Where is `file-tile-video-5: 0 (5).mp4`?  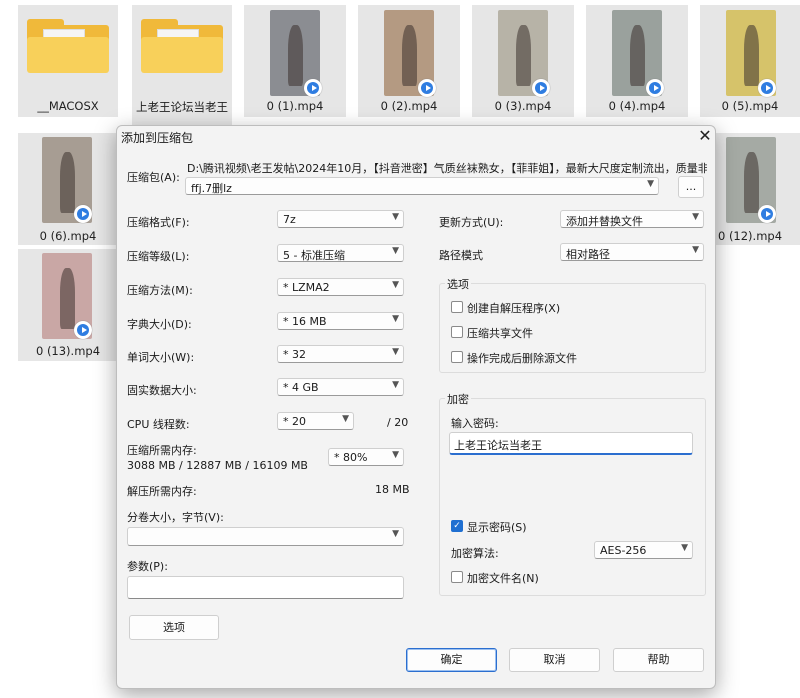 file-tile-video-5: 0 (5).mp4 is located at coordinates (750, 61).